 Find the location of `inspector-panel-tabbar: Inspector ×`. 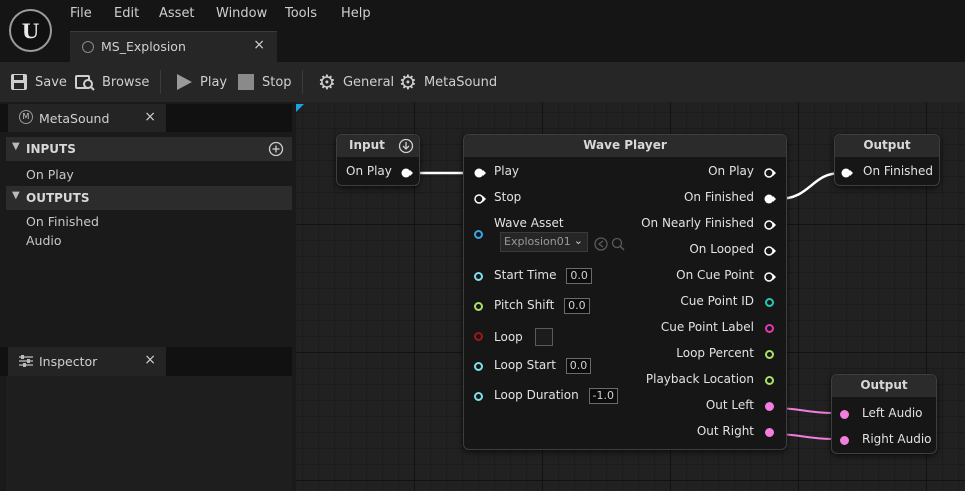

inspector-panel-tabbar: Inspector × is located at coordinates (146, 361).